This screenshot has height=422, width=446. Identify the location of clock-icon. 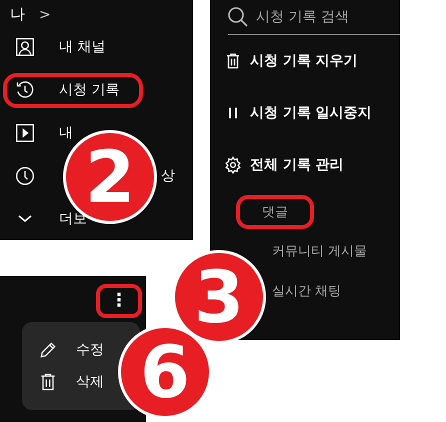
(25, 176).